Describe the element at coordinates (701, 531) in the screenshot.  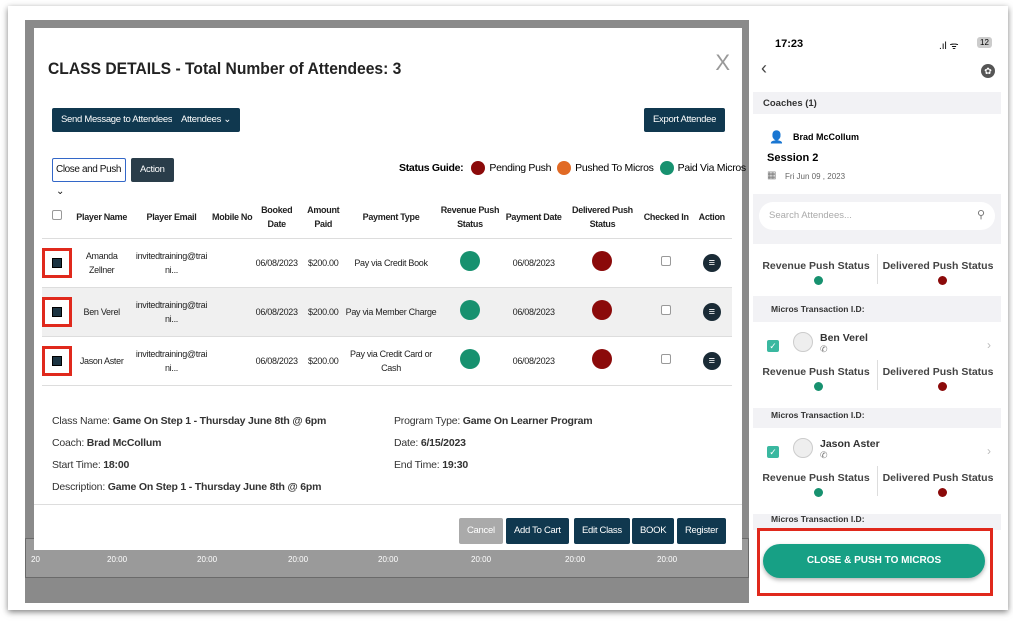
I see `register-button: Register` at that location.